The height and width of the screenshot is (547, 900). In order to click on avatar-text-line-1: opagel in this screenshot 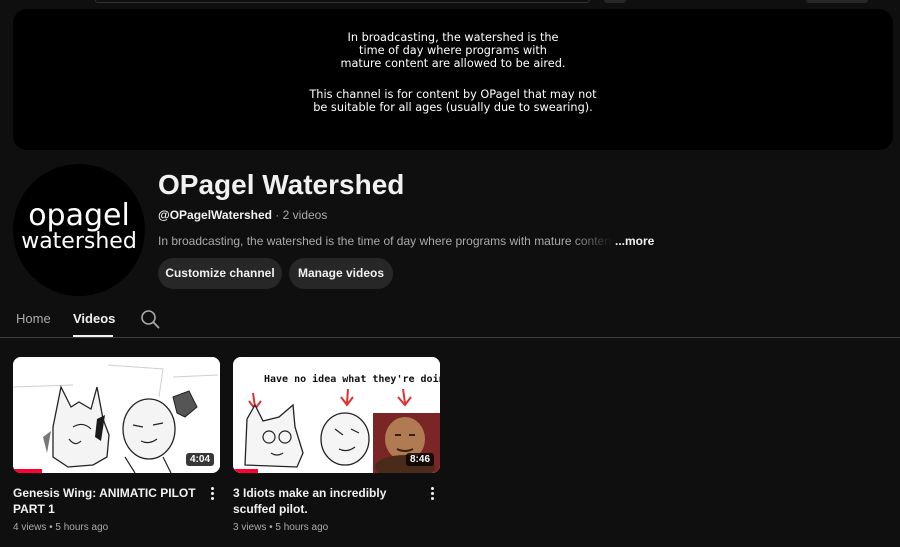, I will do `click(79, 215)`.